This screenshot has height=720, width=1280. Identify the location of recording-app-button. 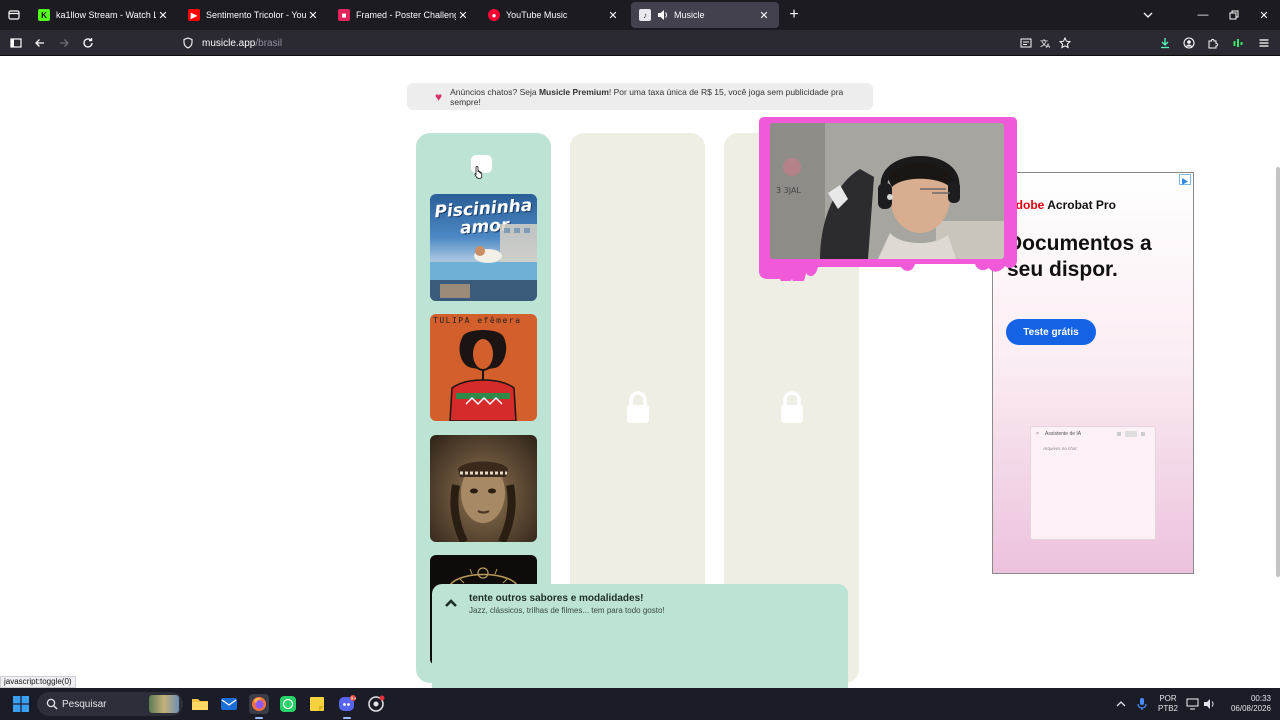
(376, 704).